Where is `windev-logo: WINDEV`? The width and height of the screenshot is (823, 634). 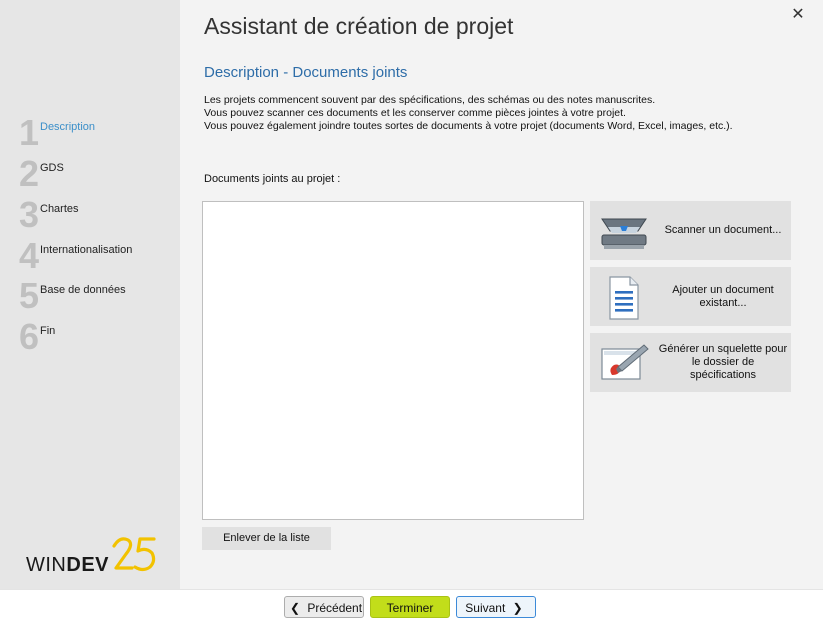
windev-logo: WINDEV is located at coordinates (96, 556).